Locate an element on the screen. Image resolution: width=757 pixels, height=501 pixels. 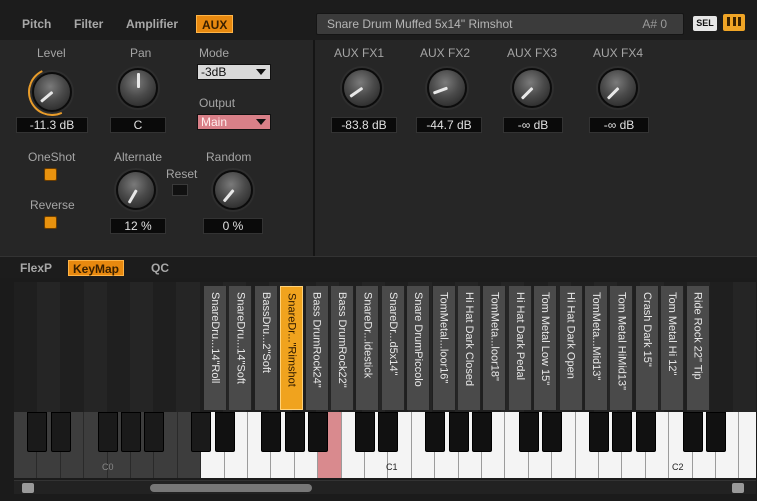
keymap-scrollbar is located at coordinates (385, 487).